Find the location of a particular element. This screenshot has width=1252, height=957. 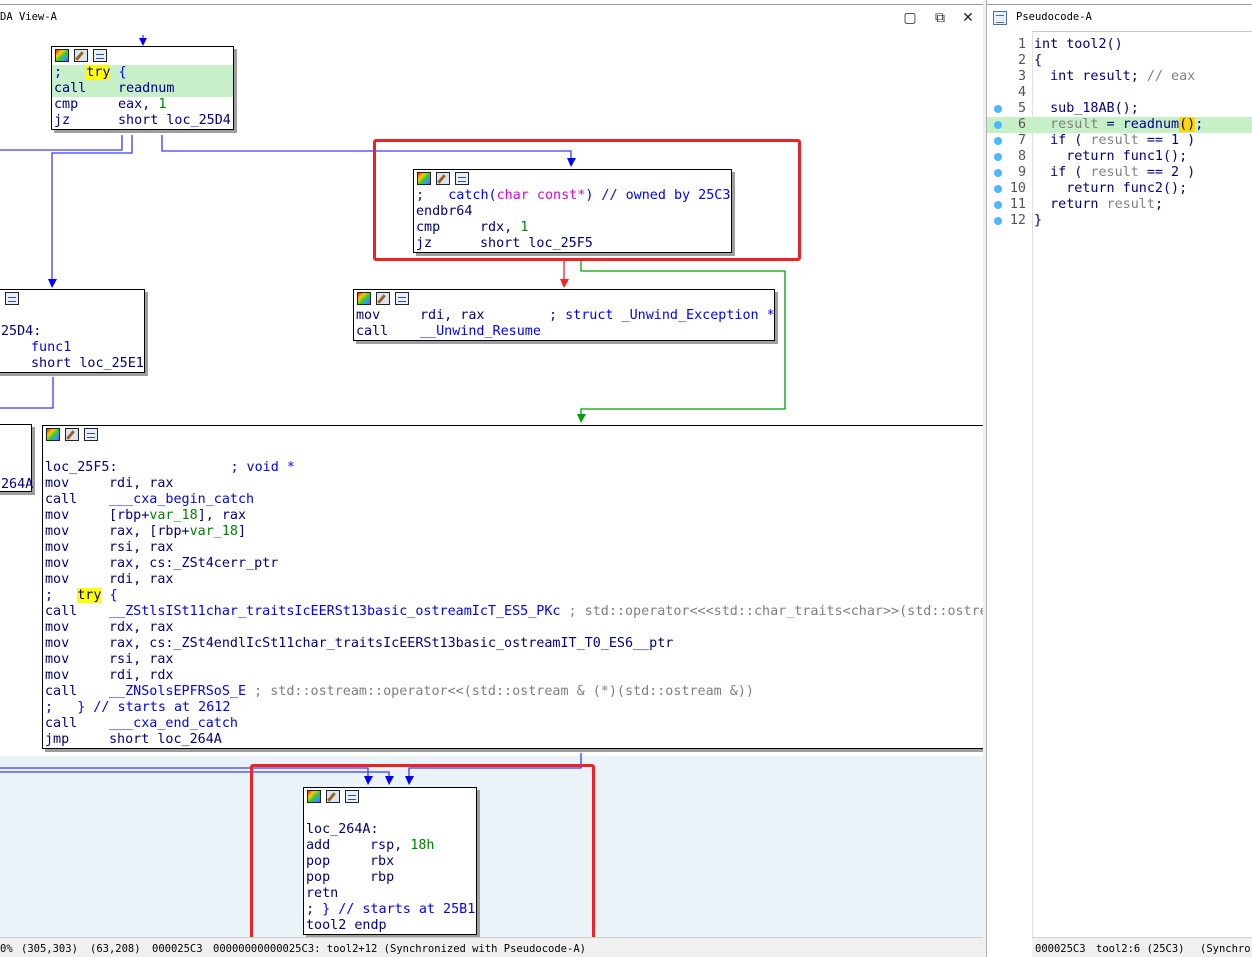

asm-line: loc_25F5: ; void * is located at coordinates (513, 468).